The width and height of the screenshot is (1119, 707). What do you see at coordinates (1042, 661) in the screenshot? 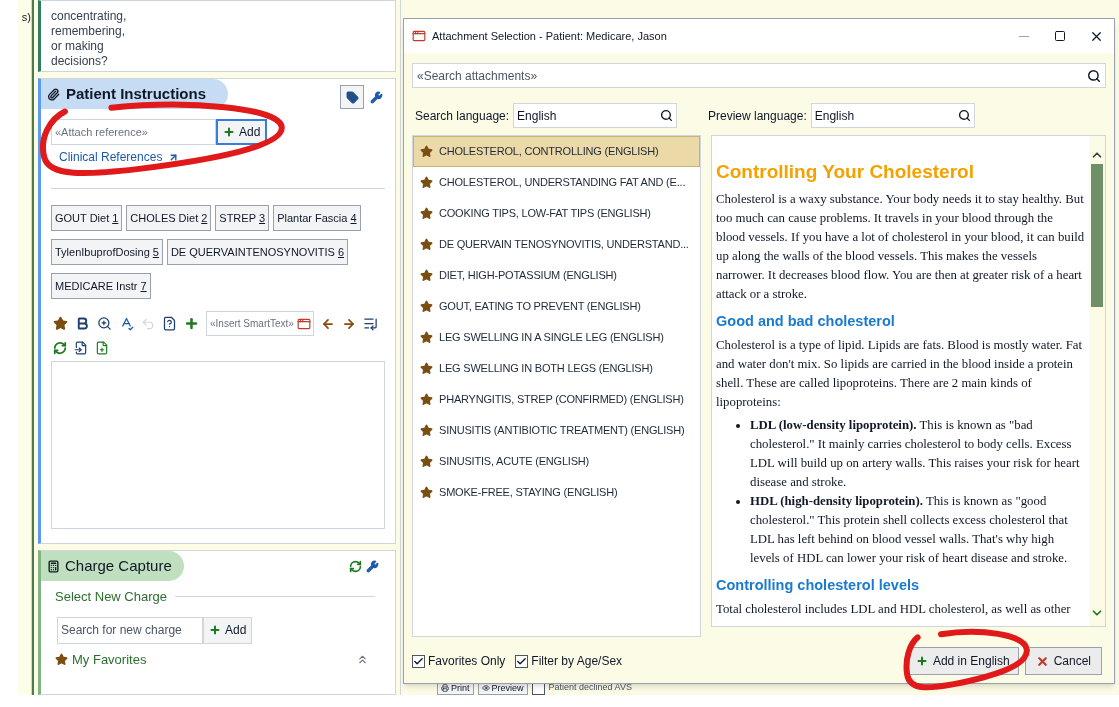
I see `cancel-icon` at bounding box center [1042, 661].